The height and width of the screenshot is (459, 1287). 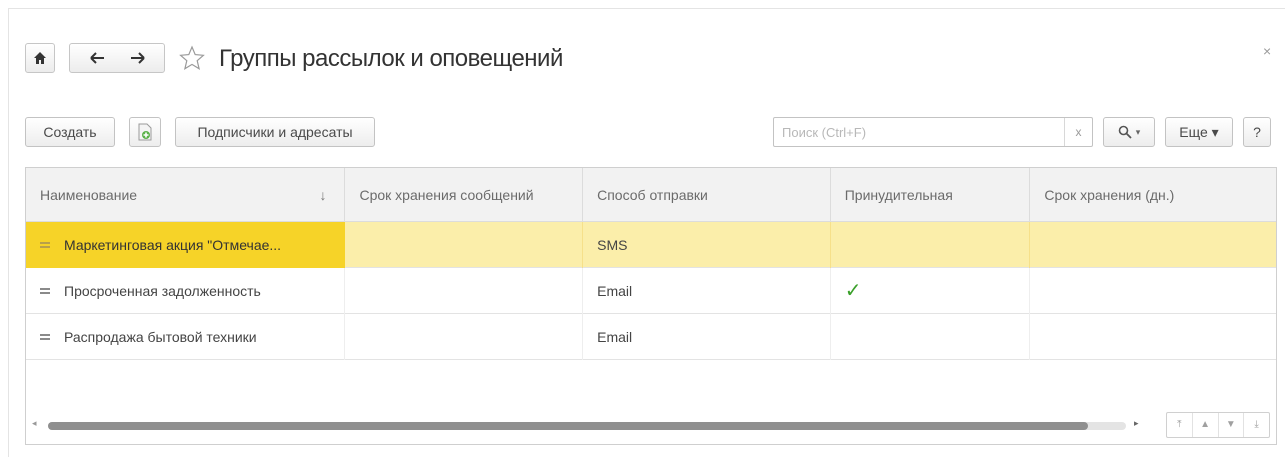 What do you see at coordinates (186, 195) in the screenshot?
I see `column-header-name: Наименование ↓` at bounding box center [186, 195].